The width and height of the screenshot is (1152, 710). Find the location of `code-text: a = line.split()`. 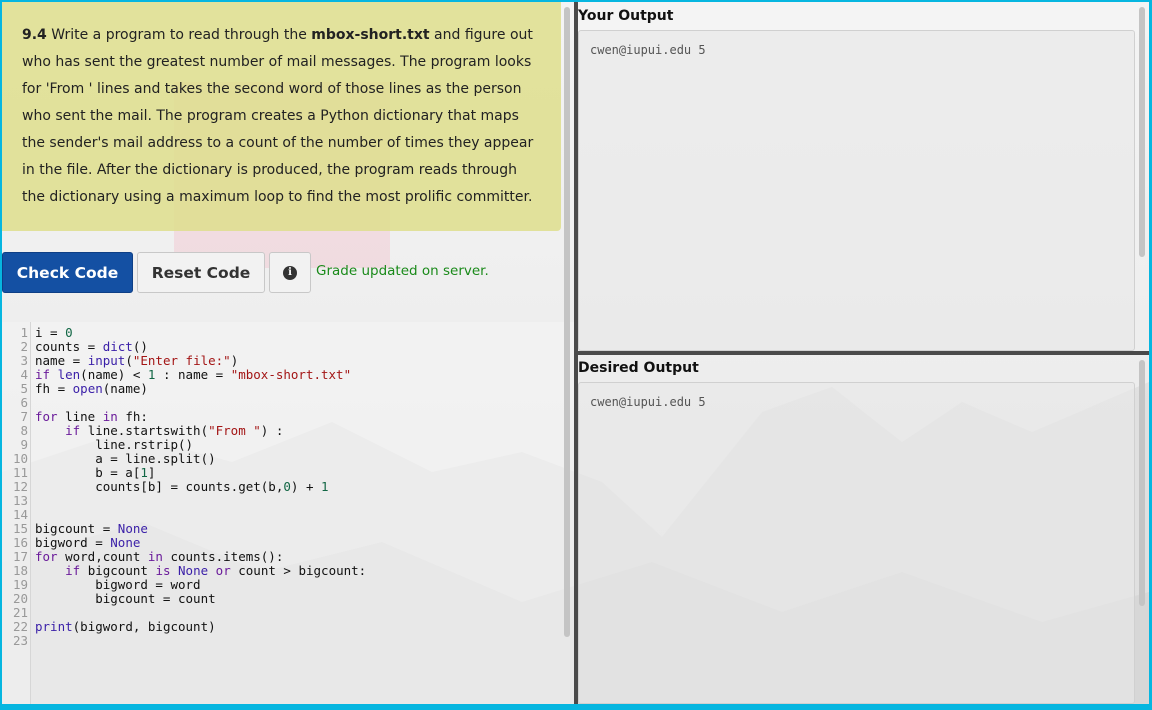

code-text: a = line.split() is located at coordinates (125, 459).